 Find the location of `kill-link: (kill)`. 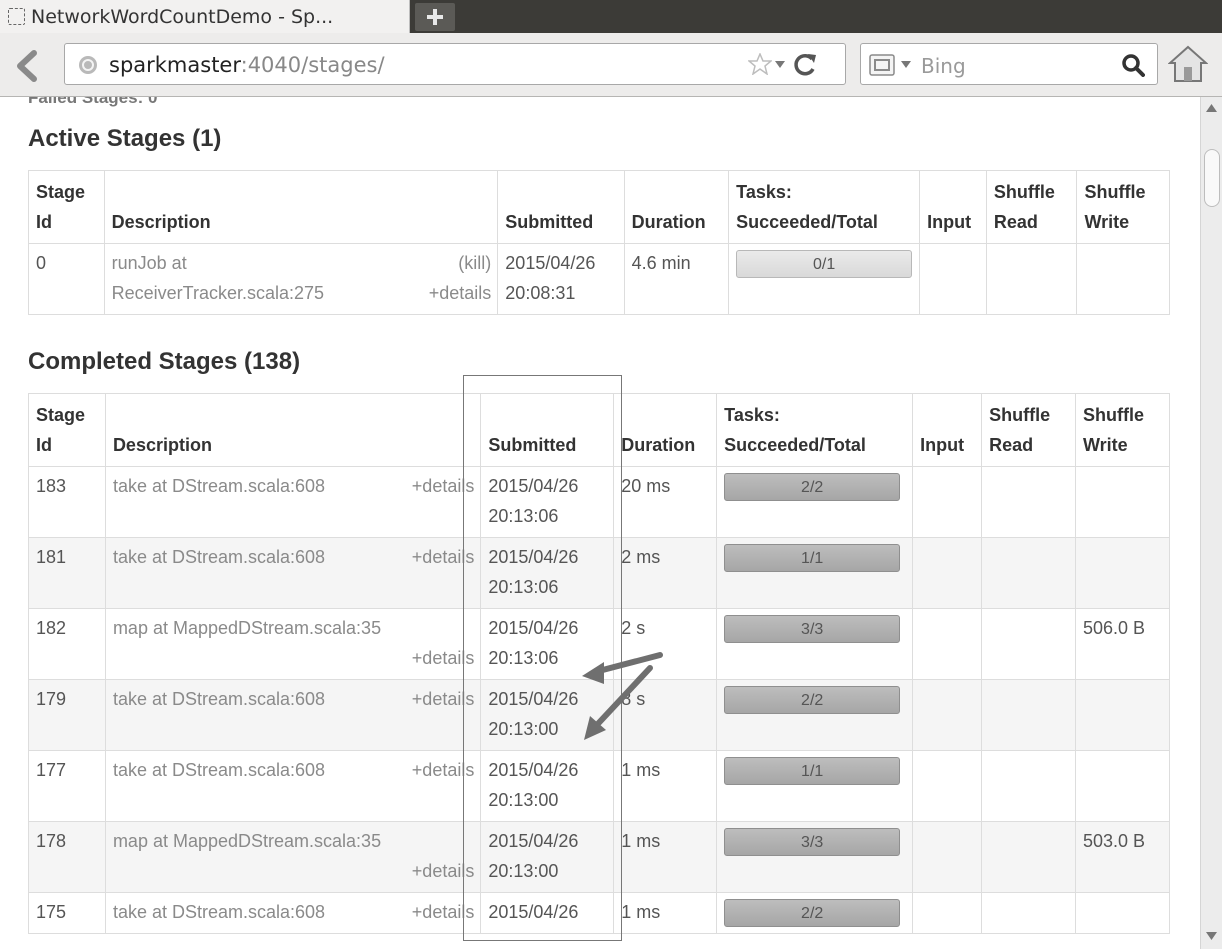

kill-link: (kill) is located at coordinates (474, 263).